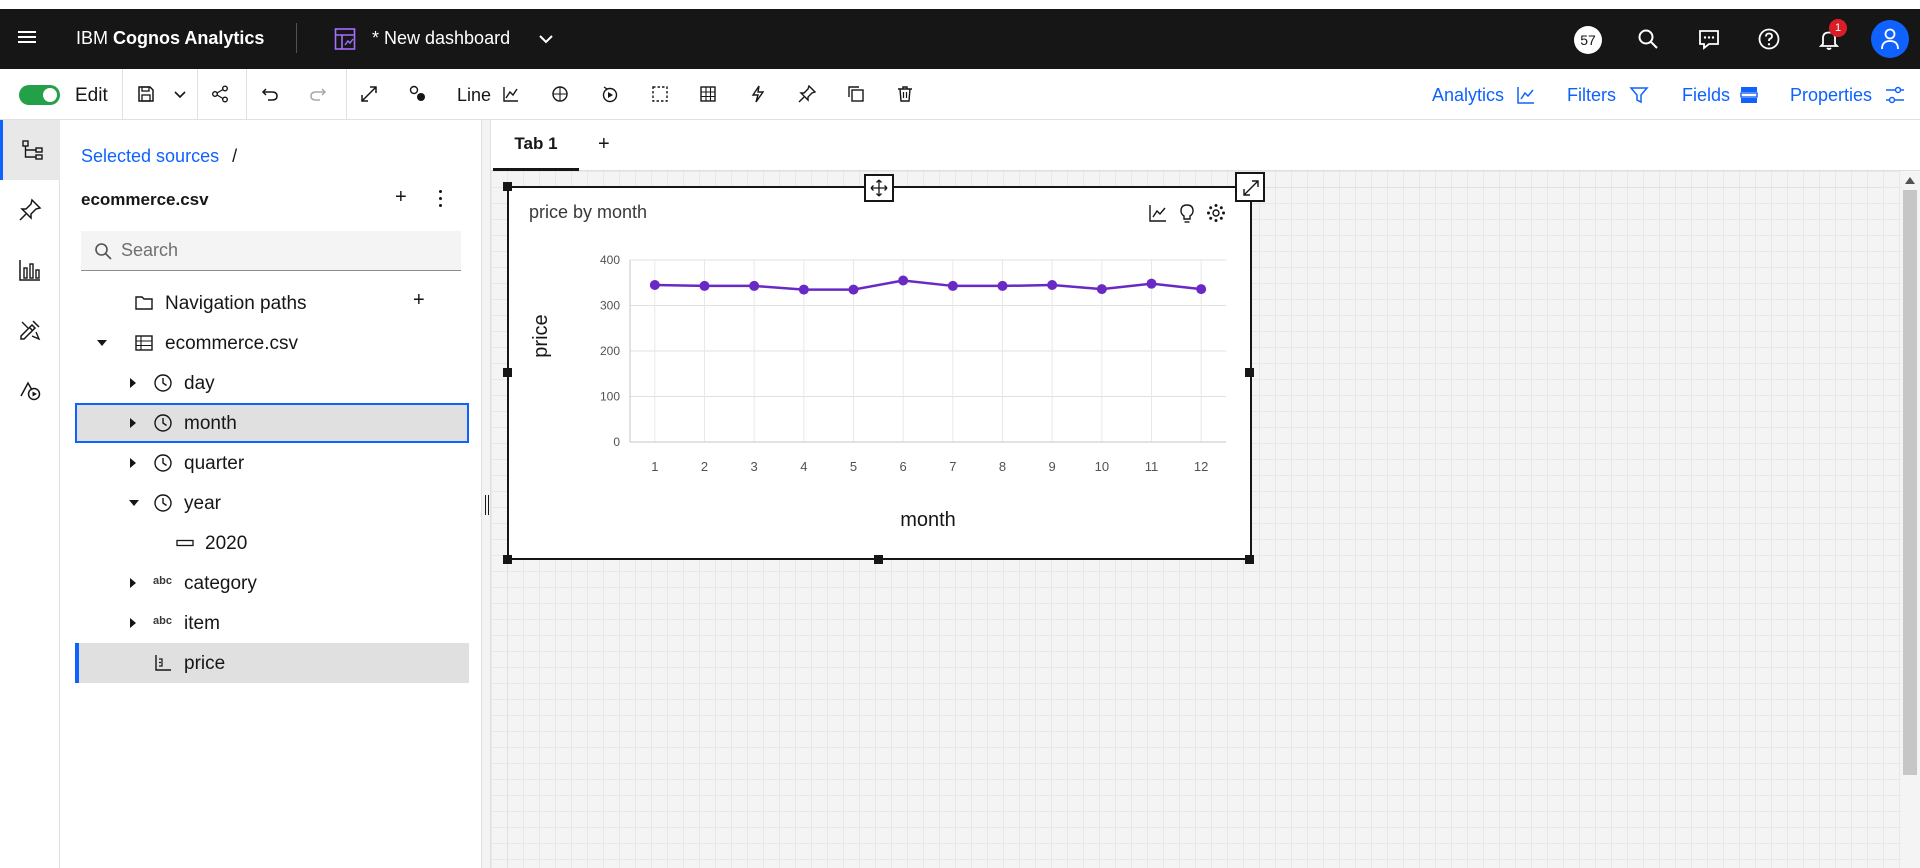  I want to click on properties-icon, so click(1895, 95).